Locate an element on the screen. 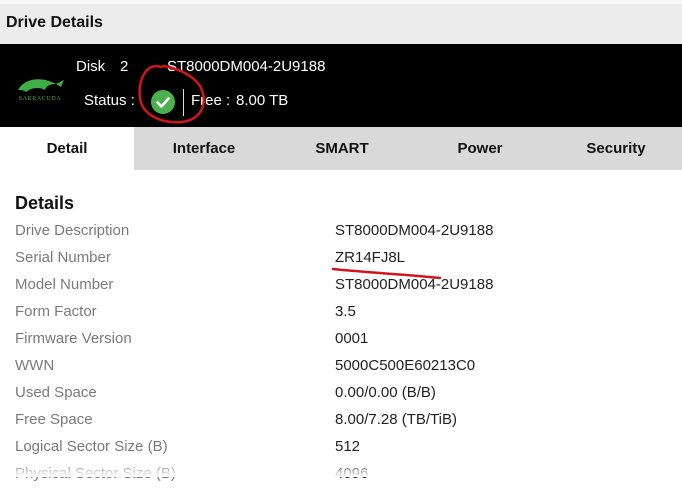 This screenshot has height=492, width=682. check-circle-icon is located at coordinates (163, 102).